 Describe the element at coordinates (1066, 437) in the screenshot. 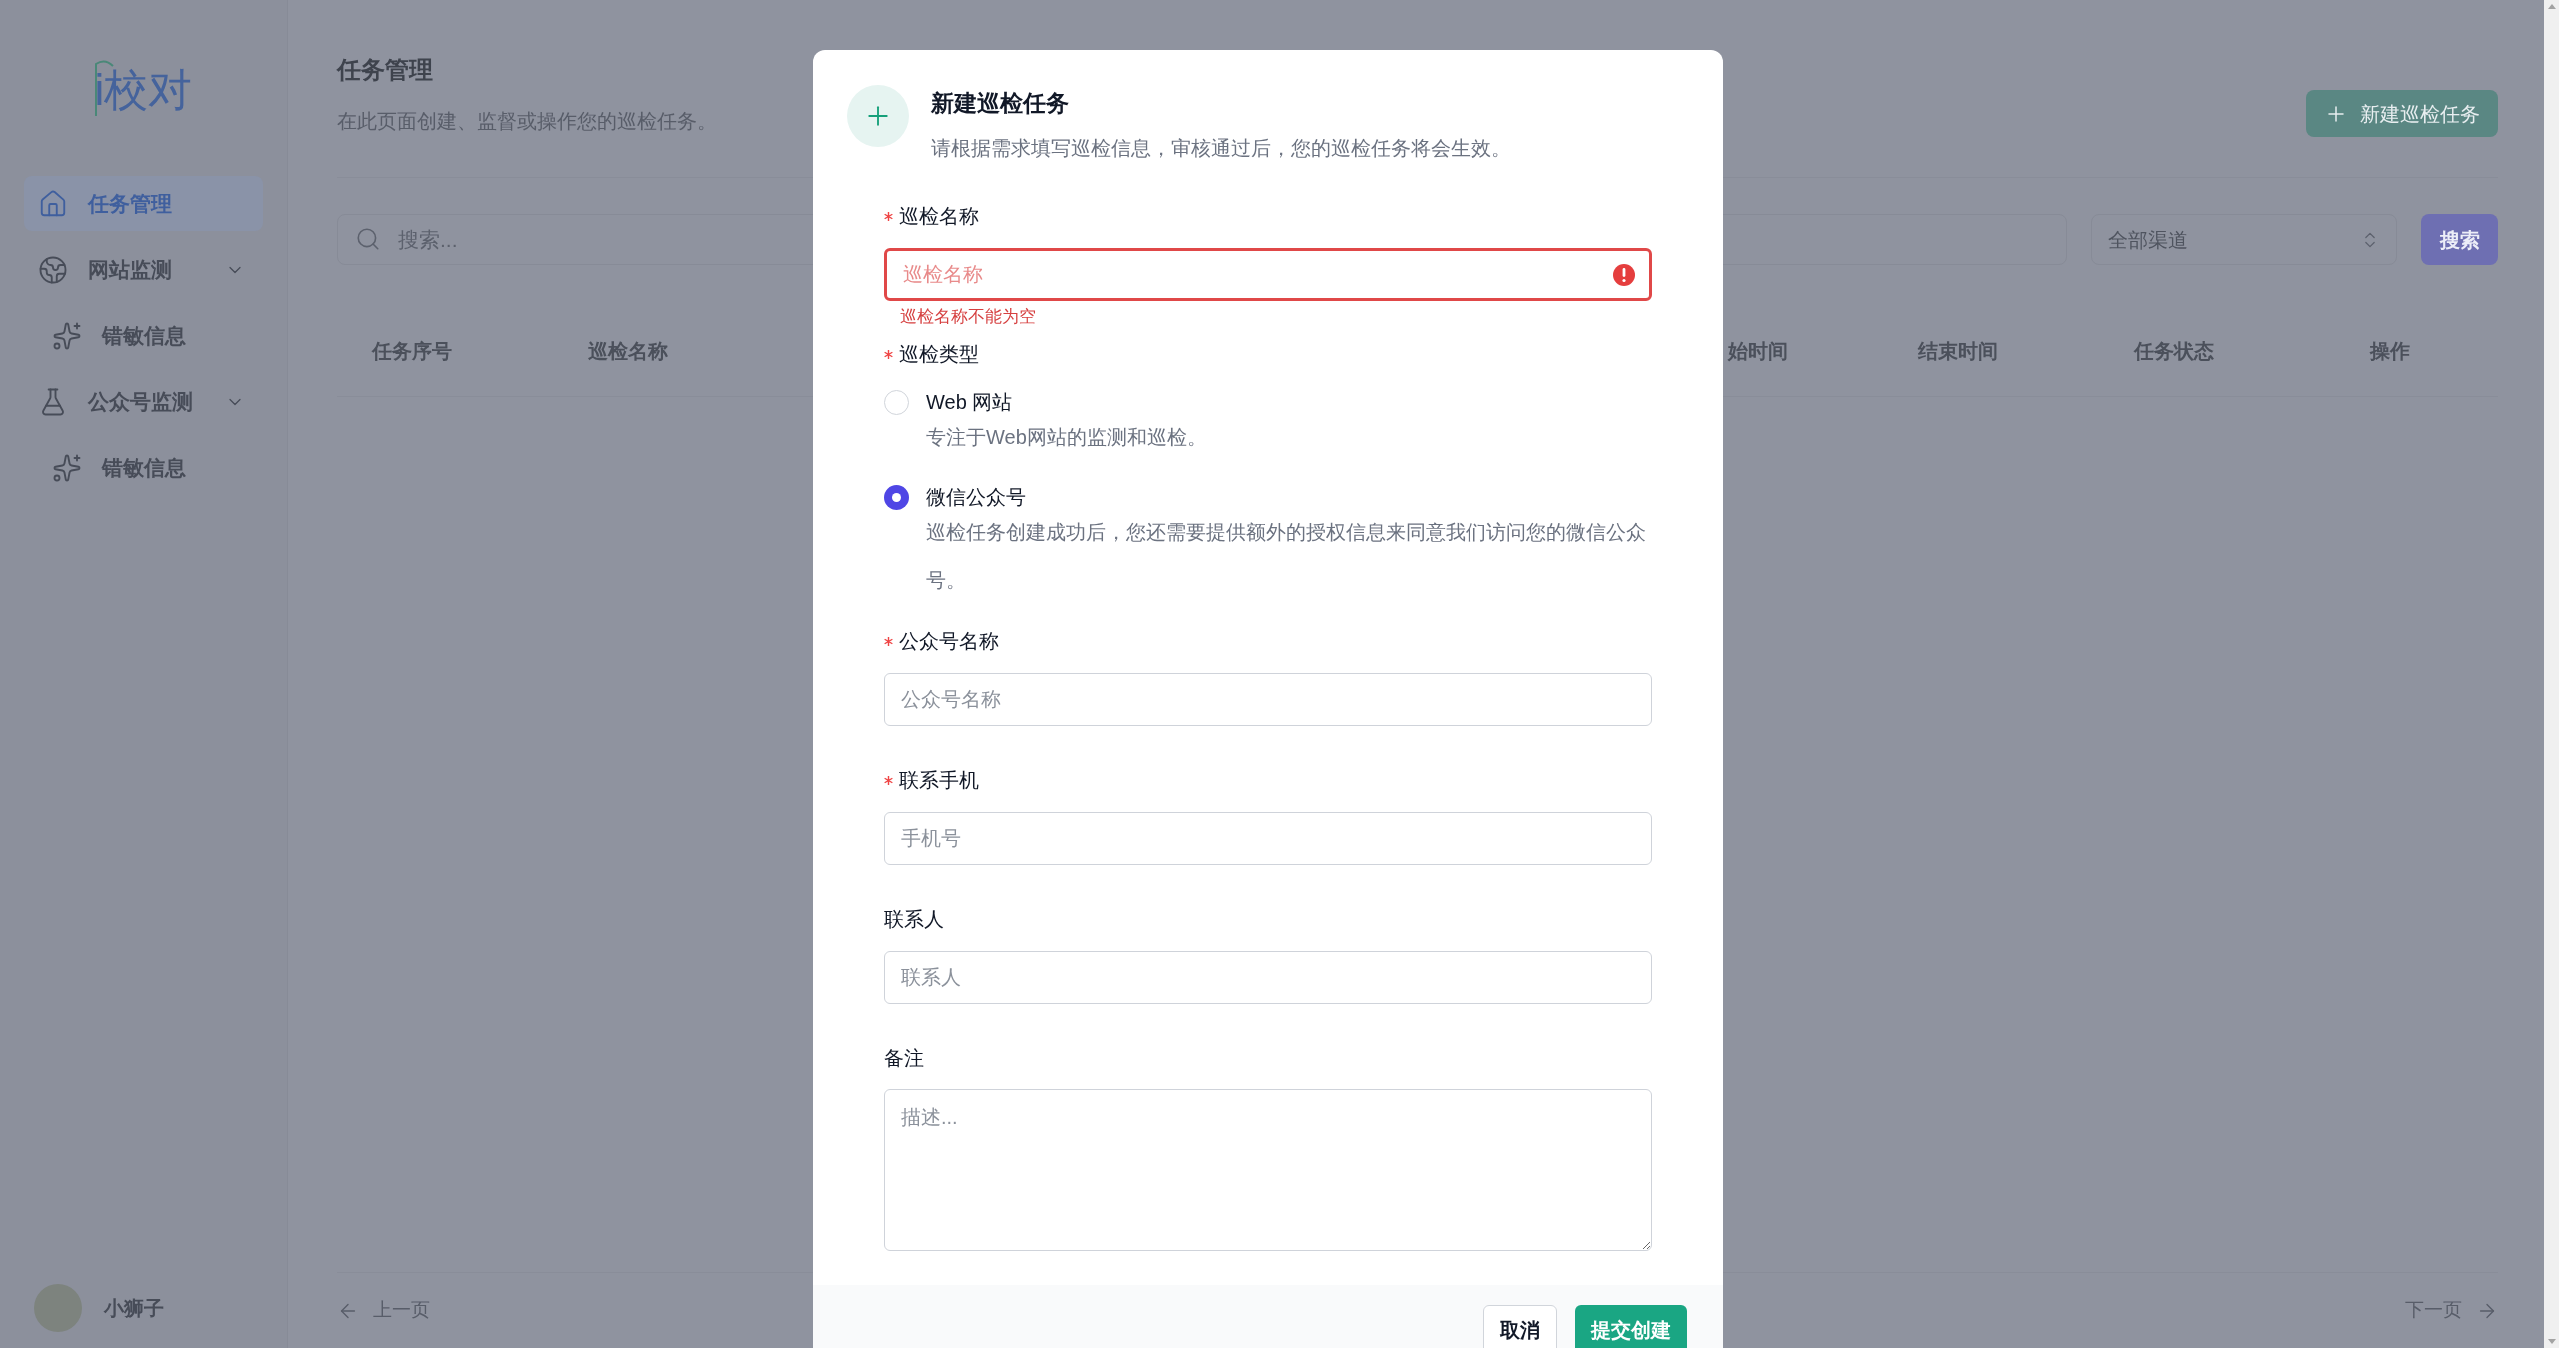

I see `radio-description: 专注于Web网站的监测和巡检。` at that location.